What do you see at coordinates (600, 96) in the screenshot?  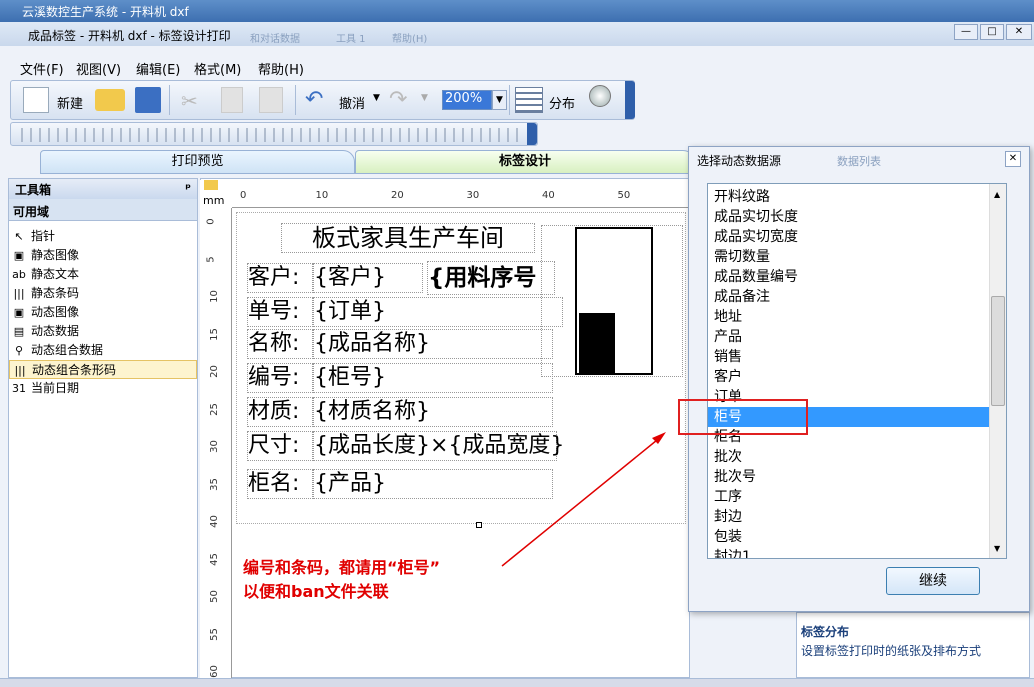 I see `magnifier-icon` at bounding box center [600, 96].